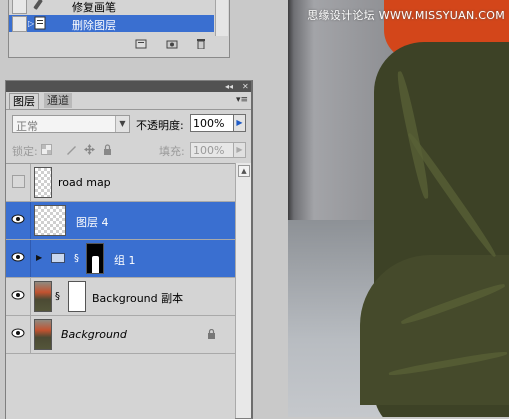  Describe the element at coordinates (172, 44) in the screenshot. I see `camera-icon` at that location.